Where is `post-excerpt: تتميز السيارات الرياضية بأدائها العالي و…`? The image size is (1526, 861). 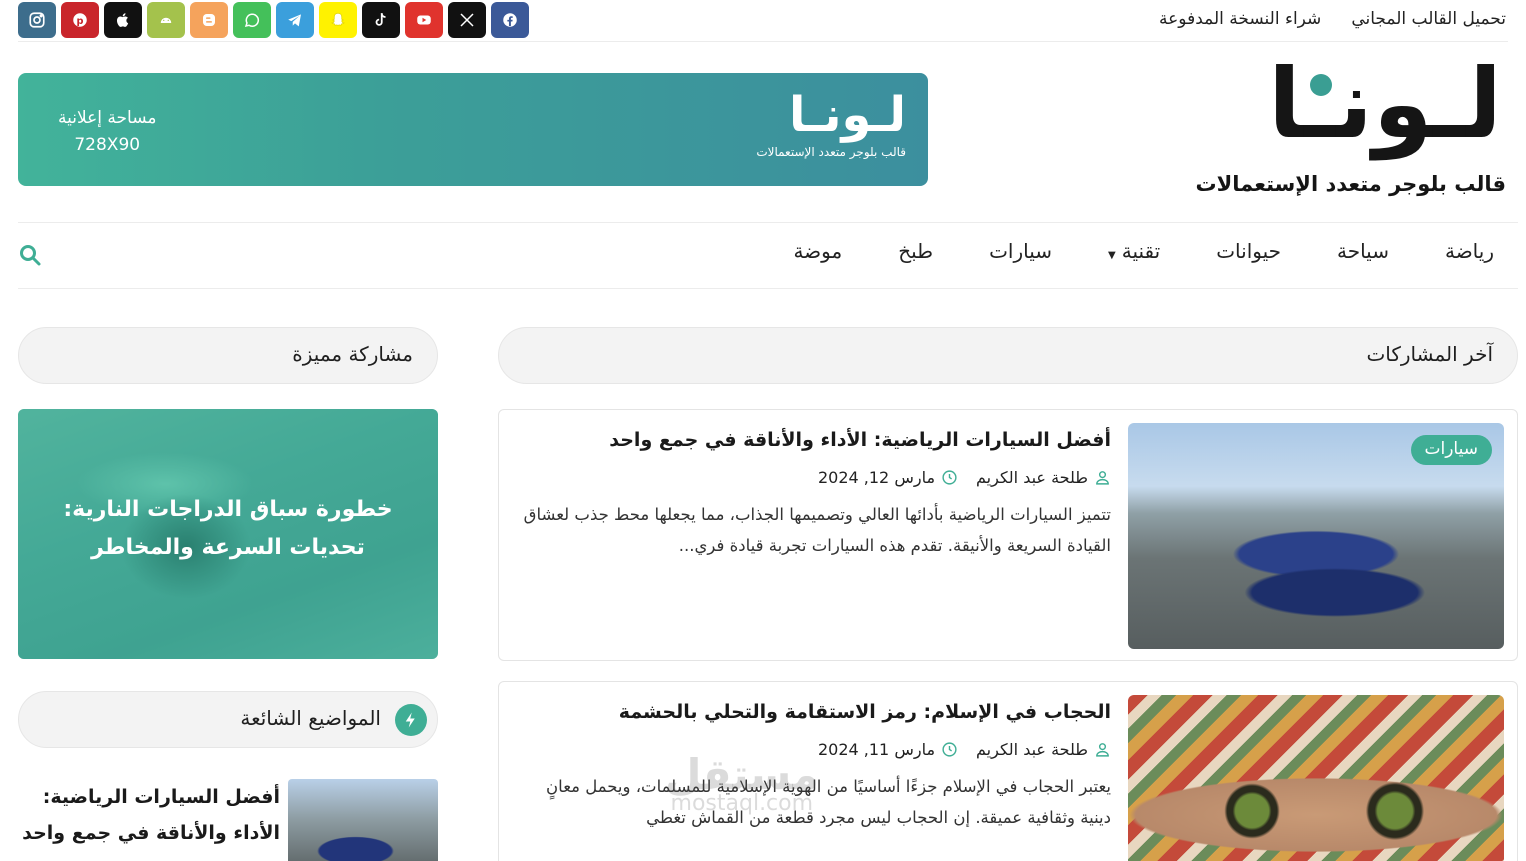
post-excerpt: تتميز السيارات الرياضية بأدائها العالي و… is located at coordinates (817, 529).